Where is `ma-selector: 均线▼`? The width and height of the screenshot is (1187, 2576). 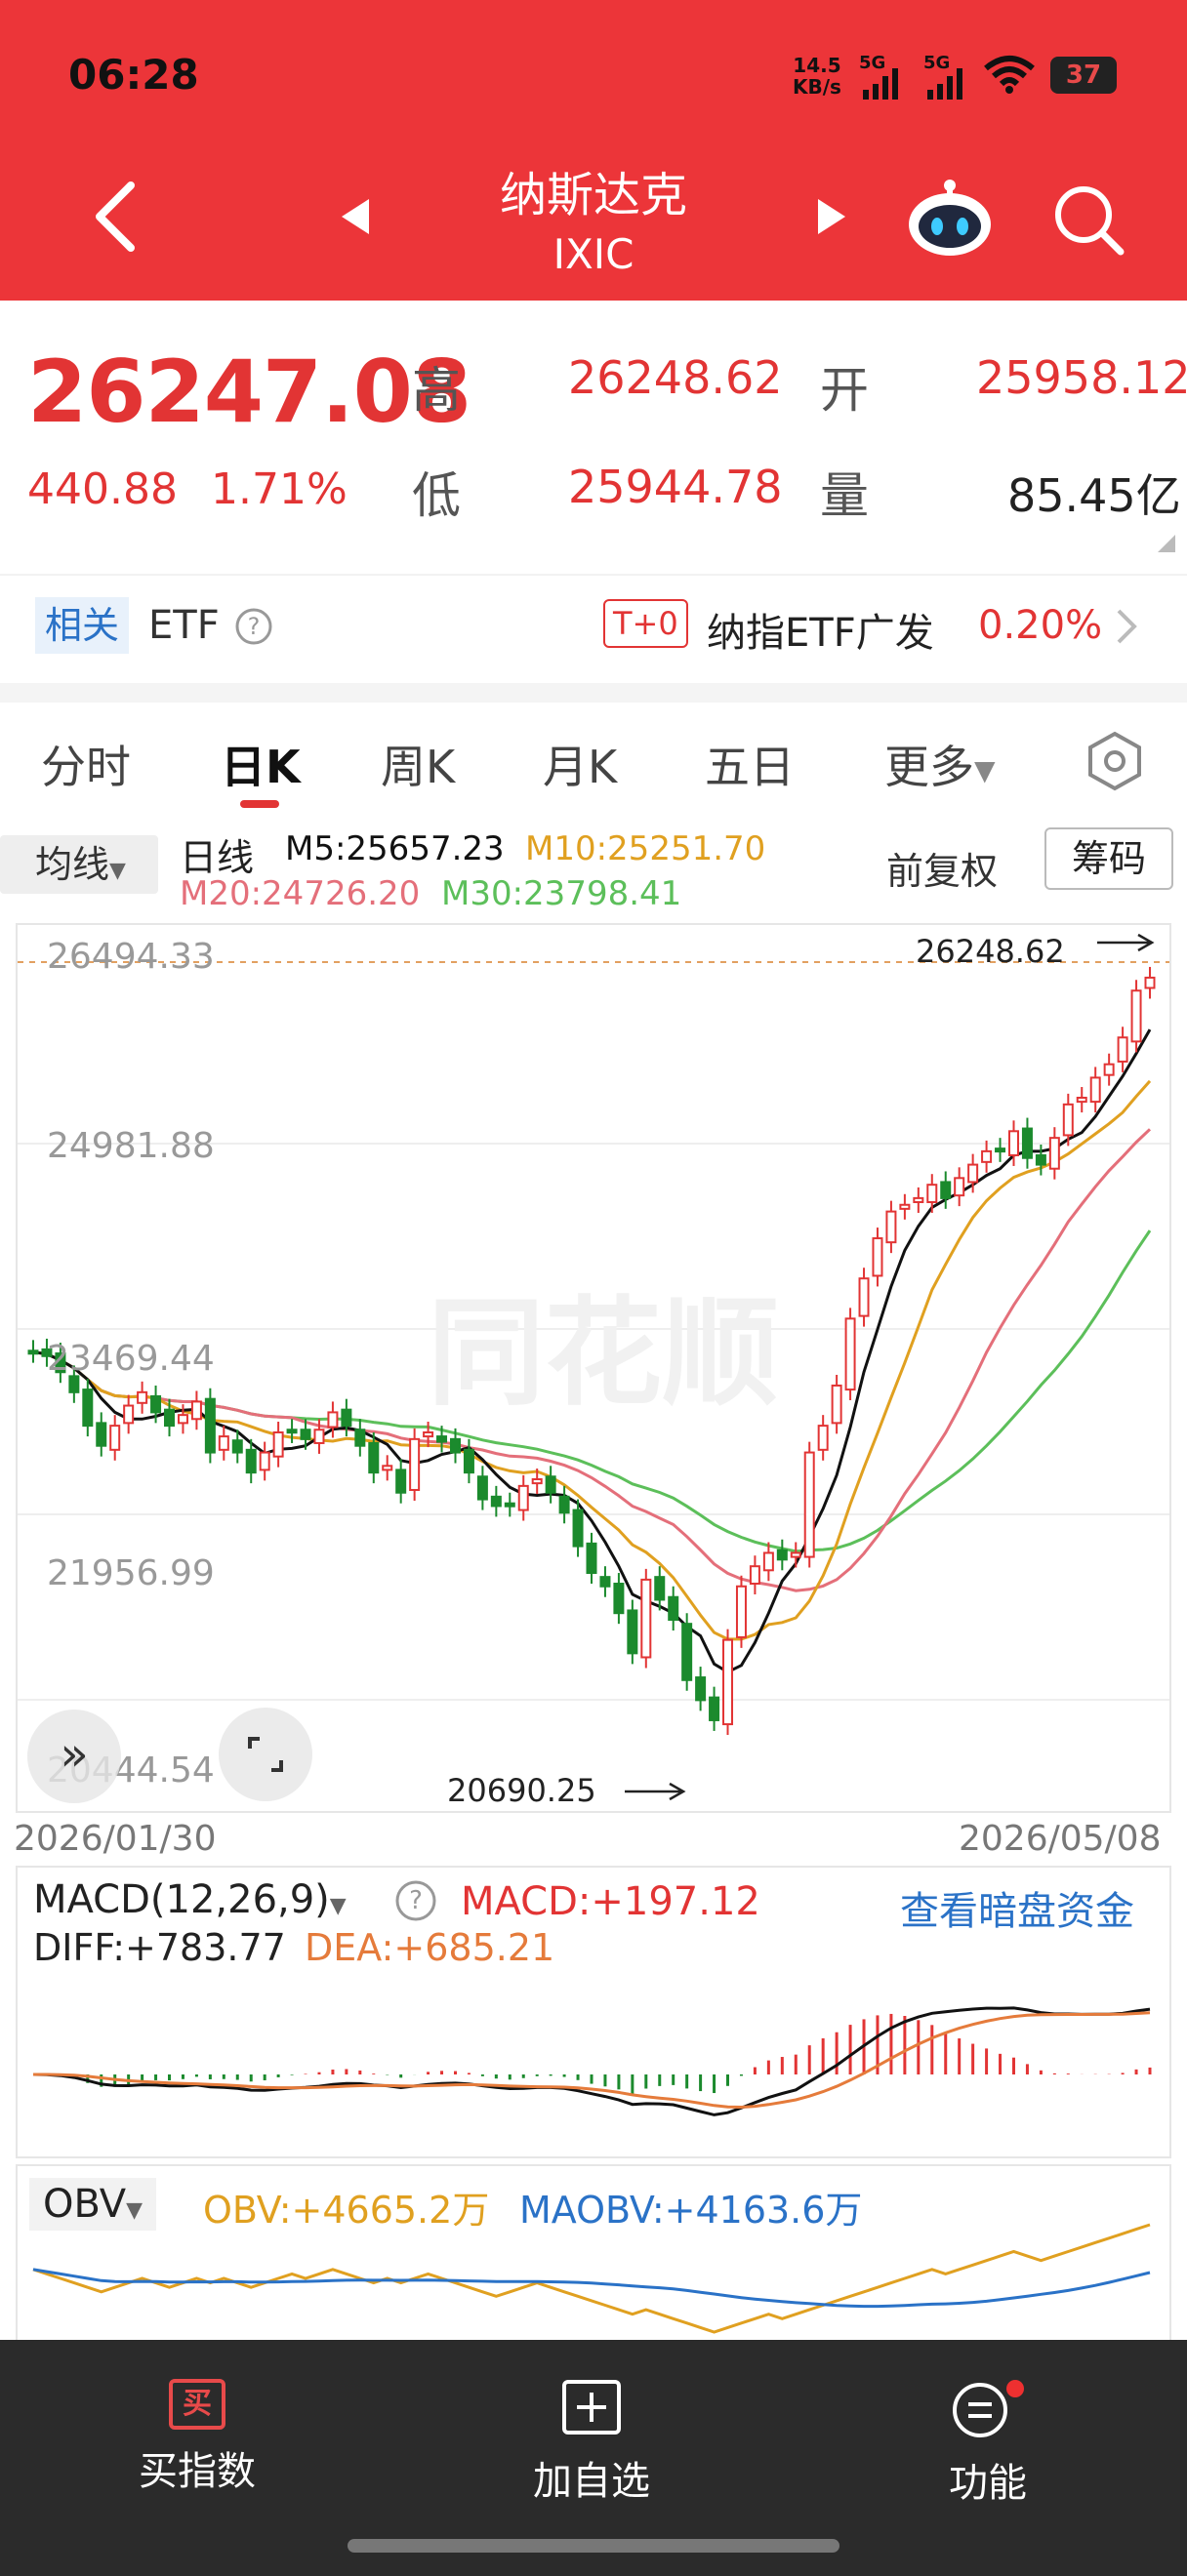 ma-selector: 均线▼ is located at coordinates (79, 864).